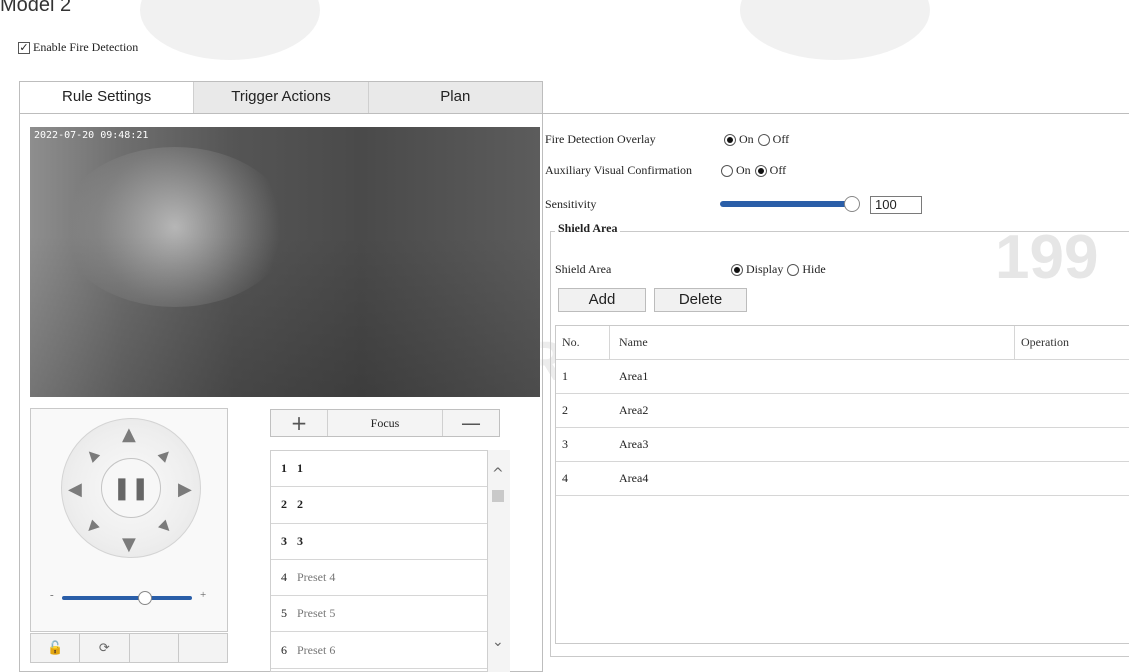 Image resolution: width=1129 pixels, height=672 pixels. I want to click on delete-button: Delete, so click(700, 300).